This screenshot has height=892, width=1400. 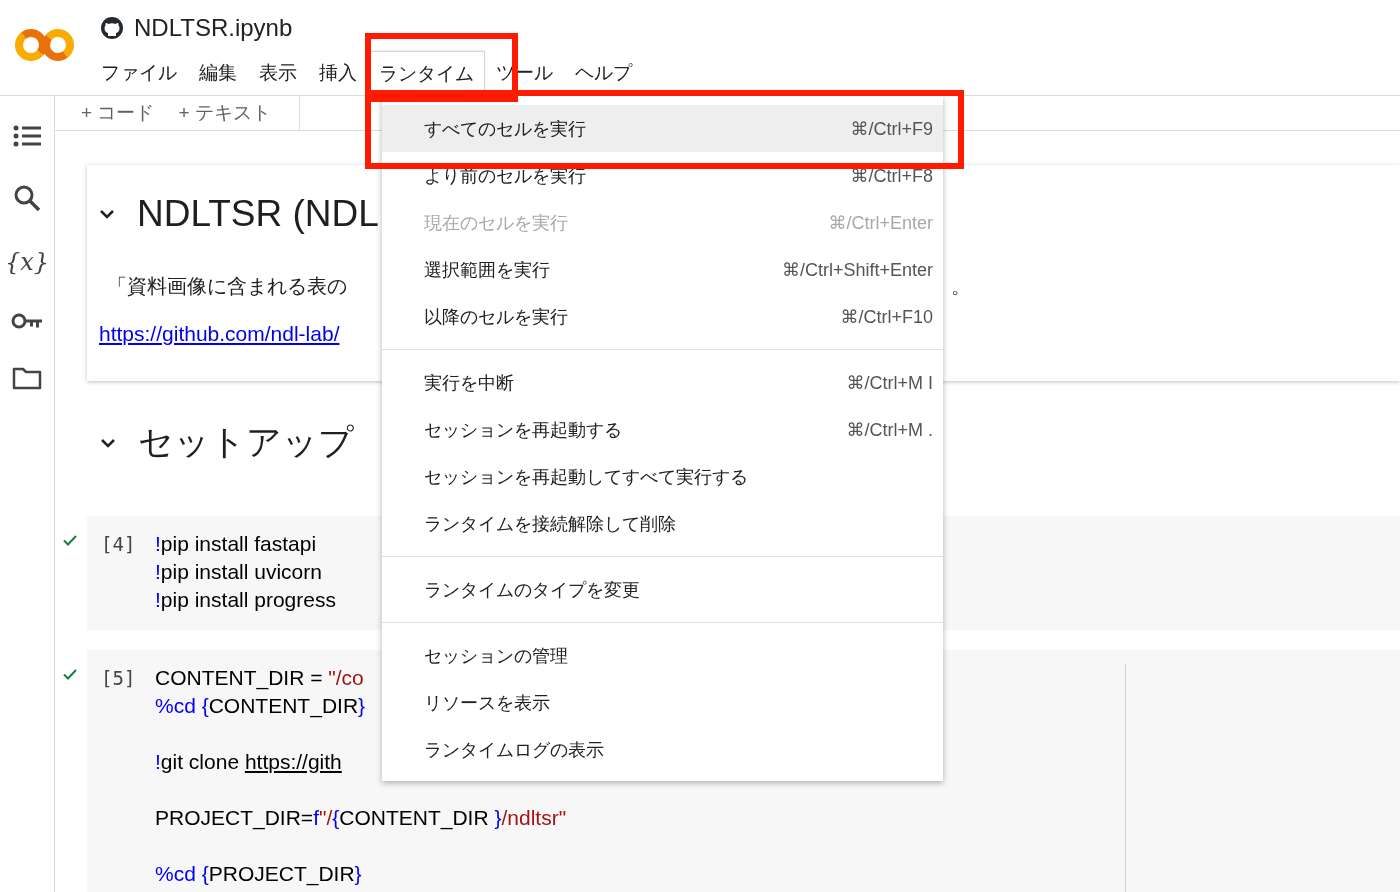 I want to click on code-line: CONTENT_DIR = "/co, so click(x=259, y=678).